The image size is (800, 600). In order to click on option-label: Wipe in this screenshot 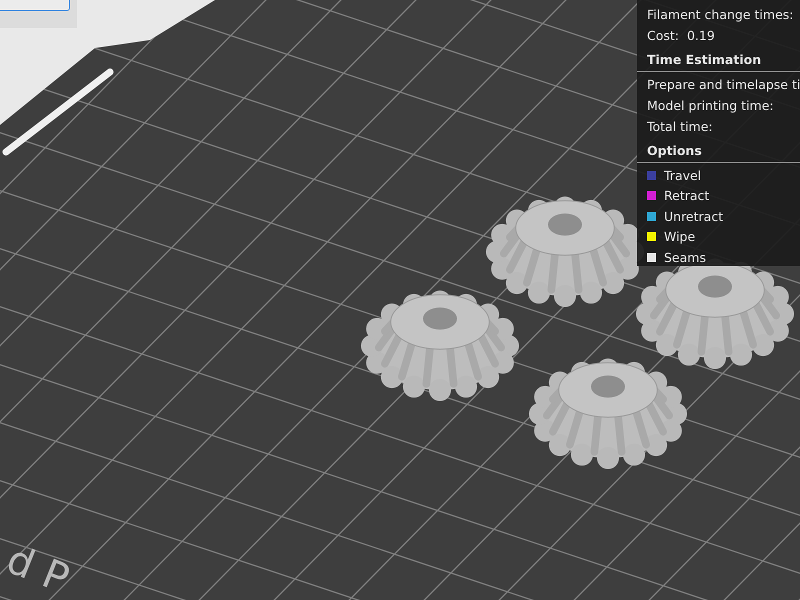, I will do `click(680, 236)`.